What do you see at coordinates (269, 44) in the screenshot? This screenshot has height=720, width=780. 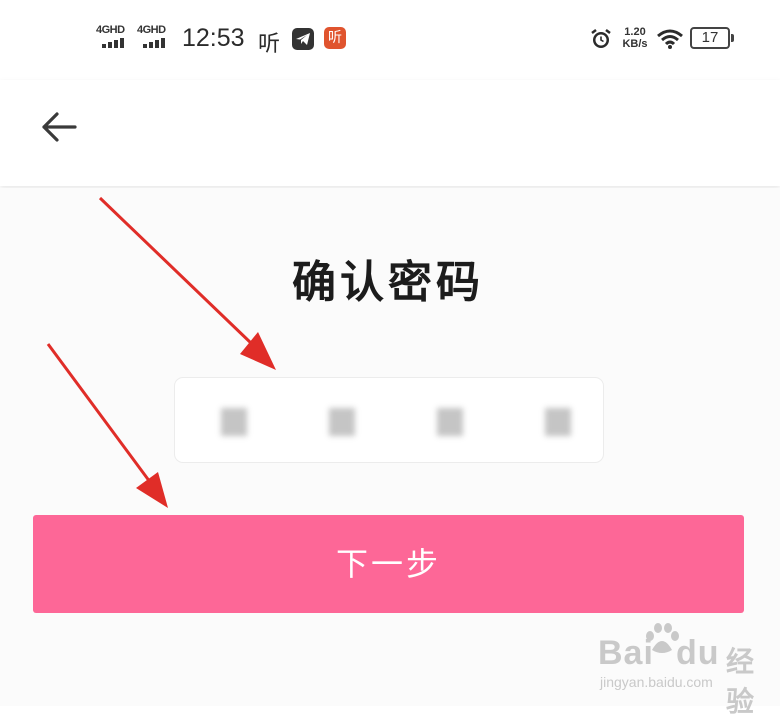 I see `ting-app-icon: 听` at bounding box center [269, 44].